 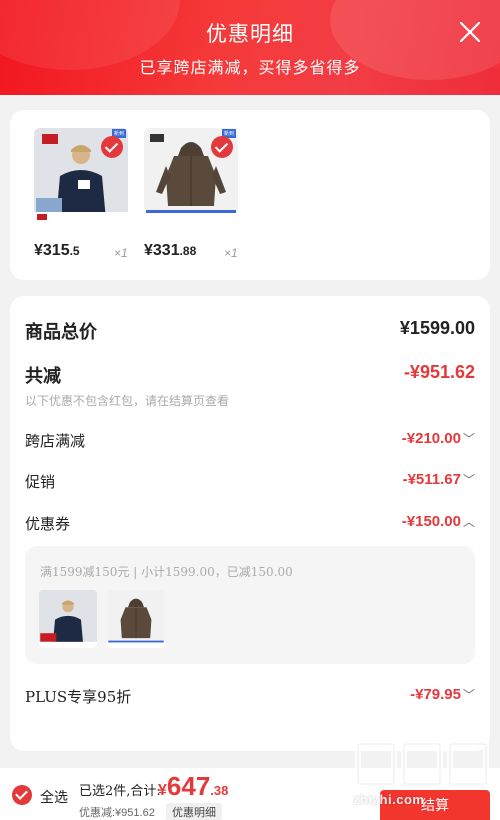 What do you see at coordinates (250, 442) in the screenshot?
I see `discount-line-cross-store: 跨店满减 -¥210.00 ﹀` at bounding box center [250, 442].